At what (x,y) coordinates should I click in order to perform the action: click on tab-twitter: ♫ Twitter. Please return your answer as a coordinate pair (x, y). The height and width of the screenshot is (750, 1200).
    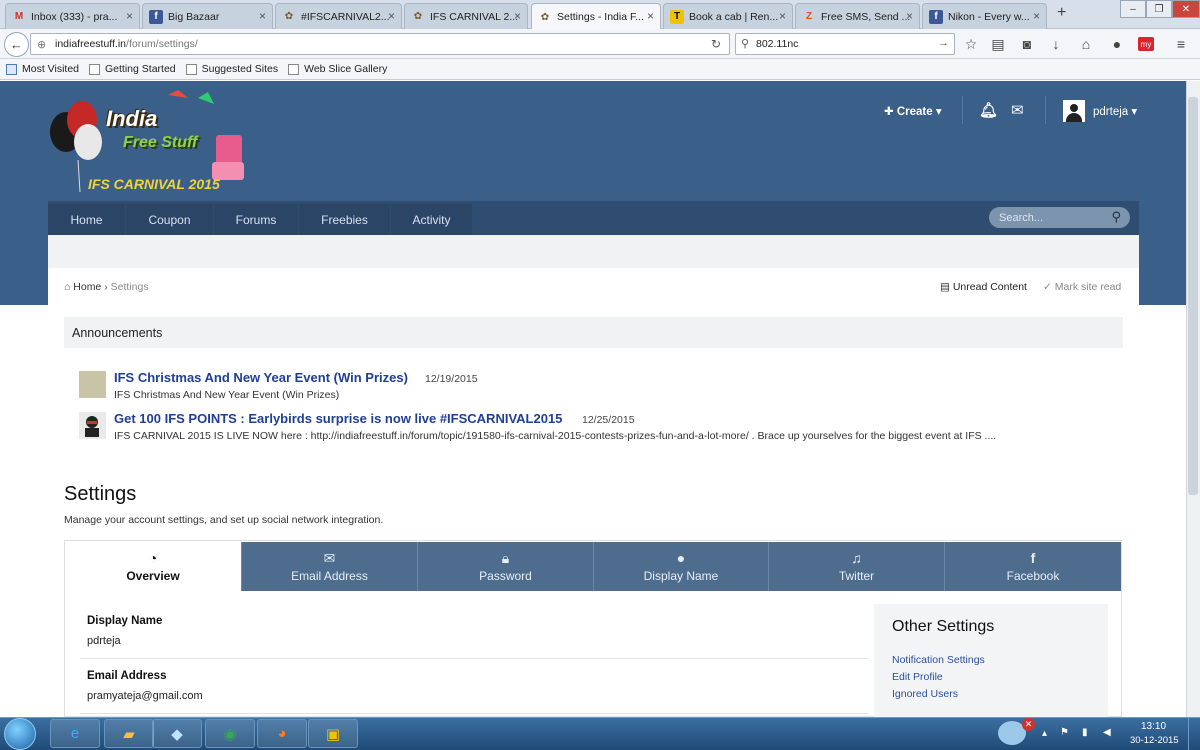
    Looking at the image, I should click on (856, 566).